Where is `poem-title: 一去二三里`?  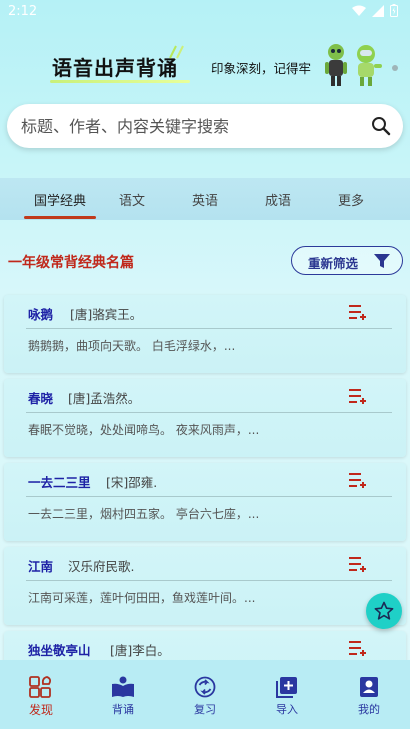 poem-title: 一去二三里 is located at coordinates (59, 482).